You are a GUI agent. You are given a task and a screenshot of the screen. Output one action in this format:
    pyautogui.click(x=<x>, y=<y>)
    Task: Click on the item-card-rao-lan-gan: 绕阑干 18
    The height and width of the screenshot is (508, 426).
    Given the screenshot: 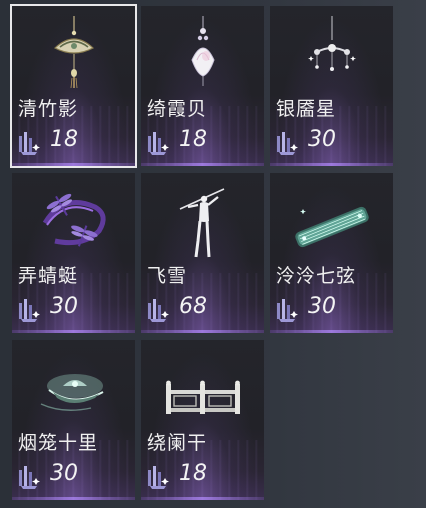 What is the action you would take?
    pyautogui.click(x=202, y=420)
    